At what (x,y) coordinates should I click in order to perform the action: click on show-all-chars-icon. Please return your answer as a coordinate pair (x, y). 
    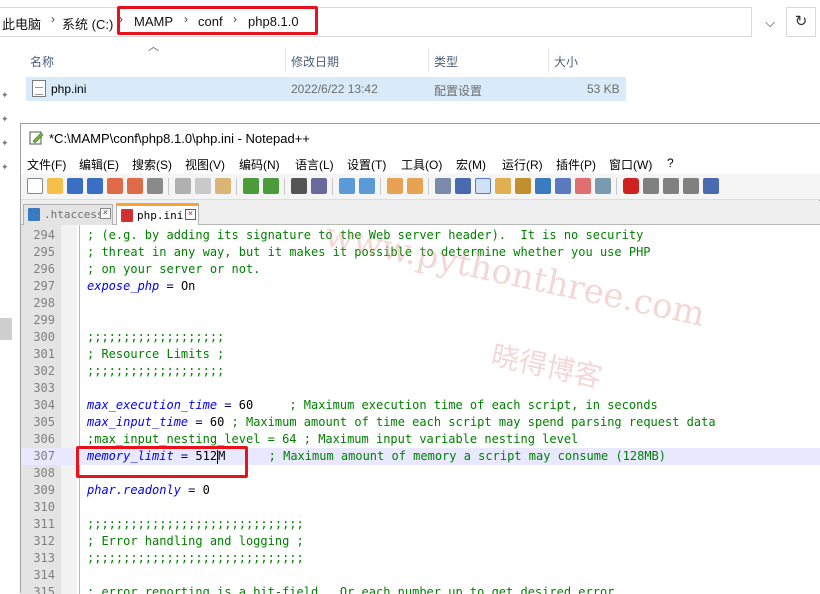
    Looking at the image, I should click on (463, 186).